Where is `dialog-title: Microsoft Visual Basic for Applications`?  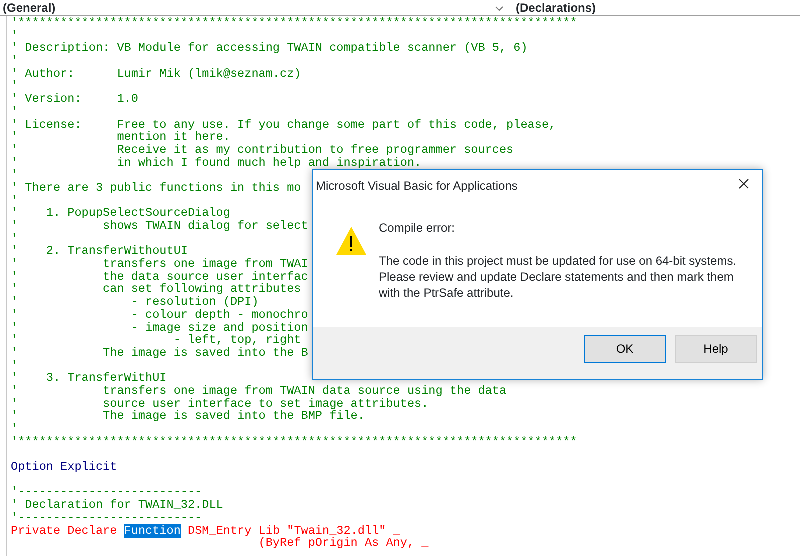
dialog-title: Microsoft Visual Basic for Applications is located at coordinates (417, 186).